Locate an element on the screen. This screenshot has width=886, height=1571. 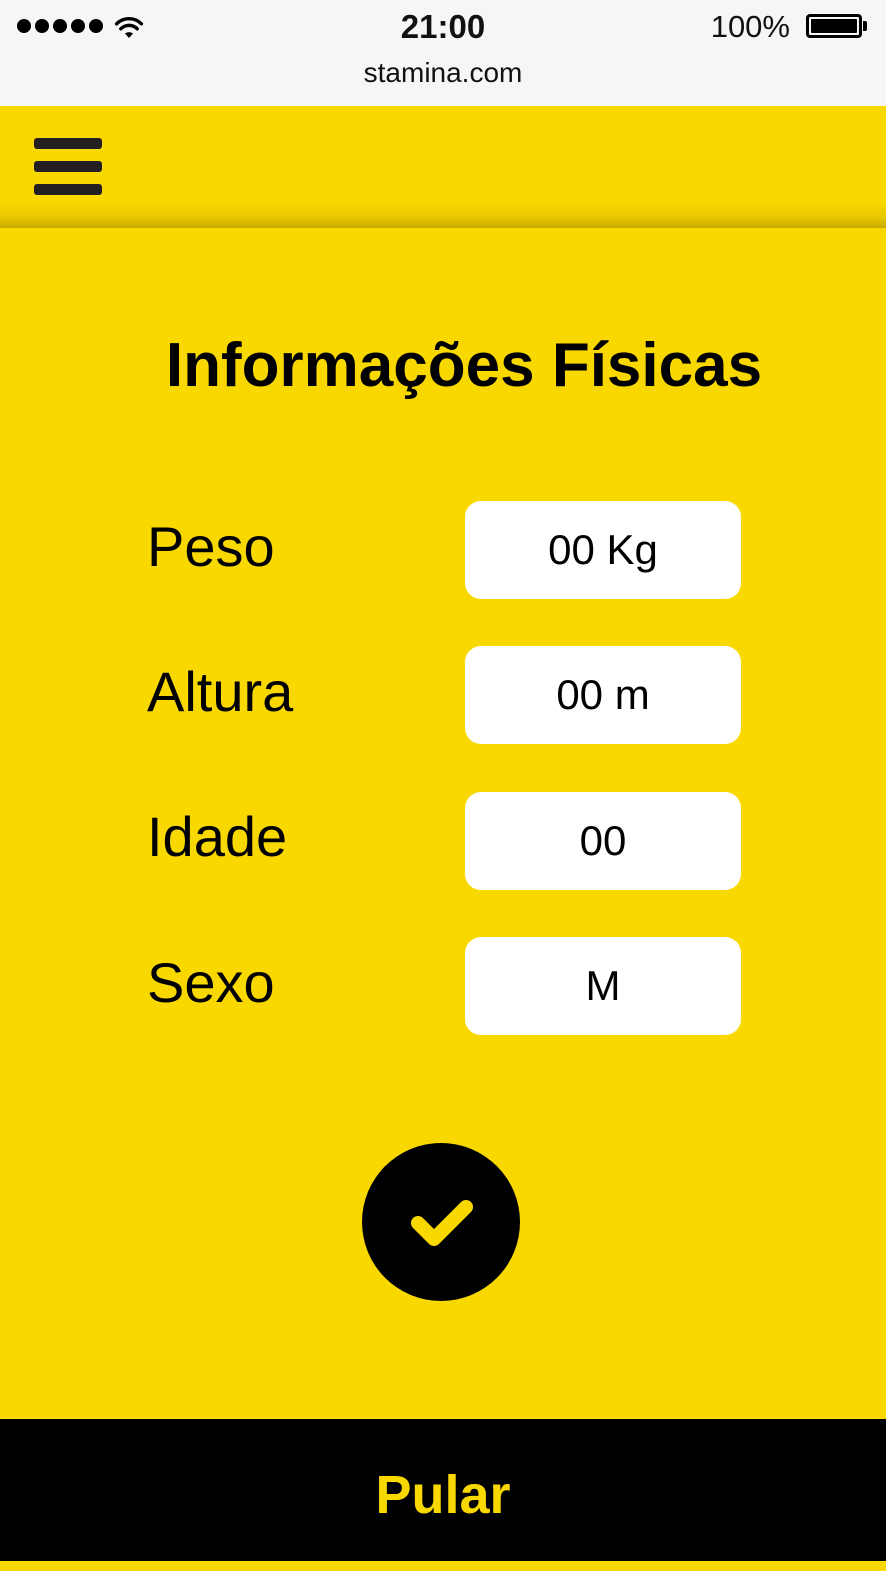
battery-percentage: 100% is located at coordinates (750, 26).